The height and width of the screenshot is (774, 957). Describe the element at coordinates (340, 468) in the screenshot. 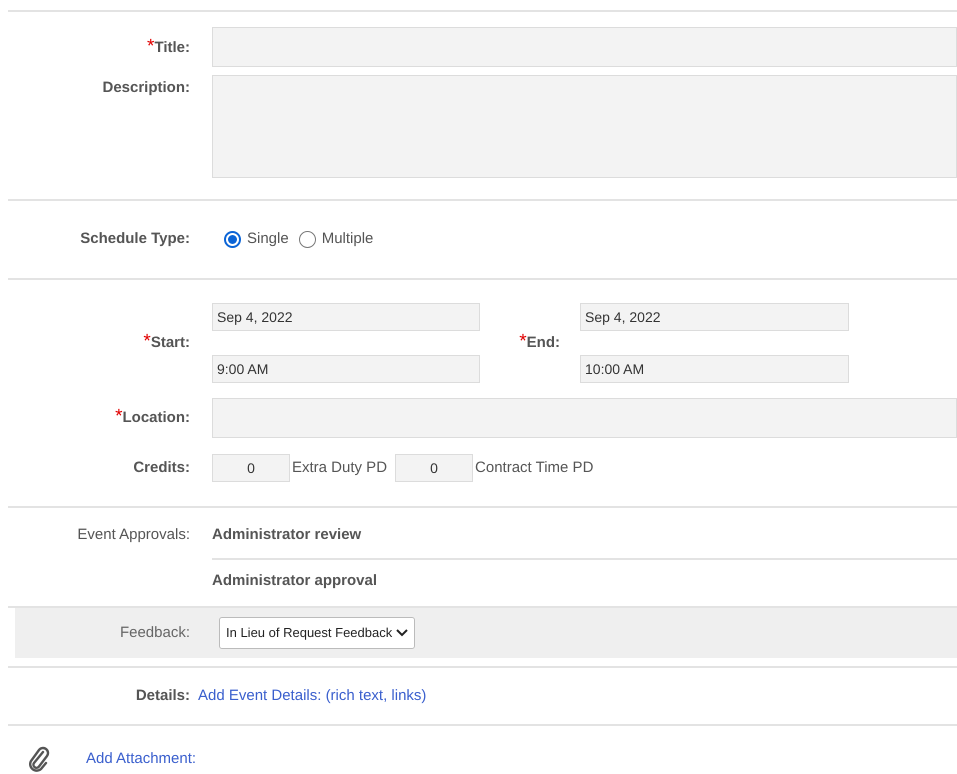

I see `credits-unit: Extra Duty PD` at that location.